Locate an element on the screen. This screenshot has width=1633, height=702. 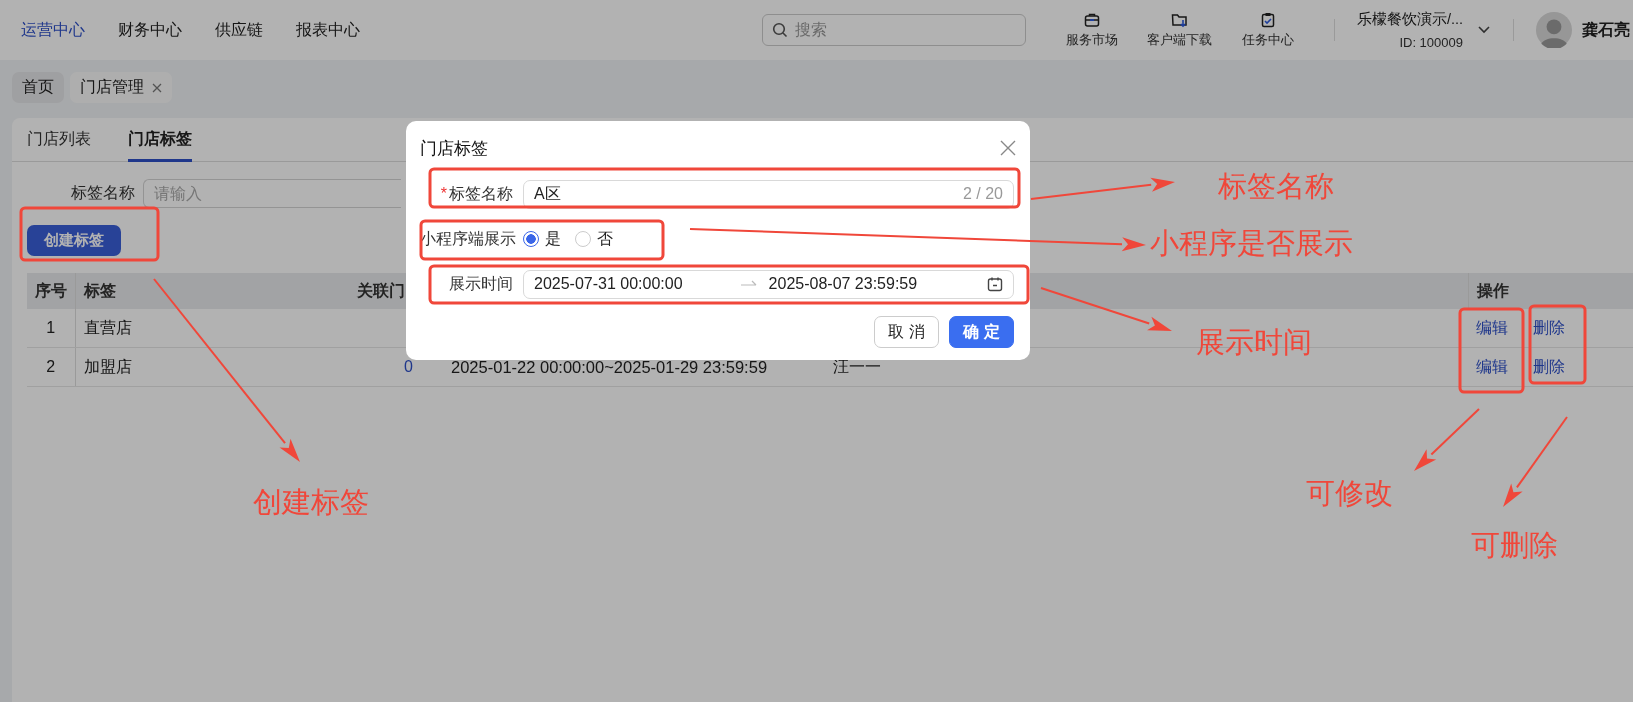
input-field: 请输入 is located at coordinates (272, 193).